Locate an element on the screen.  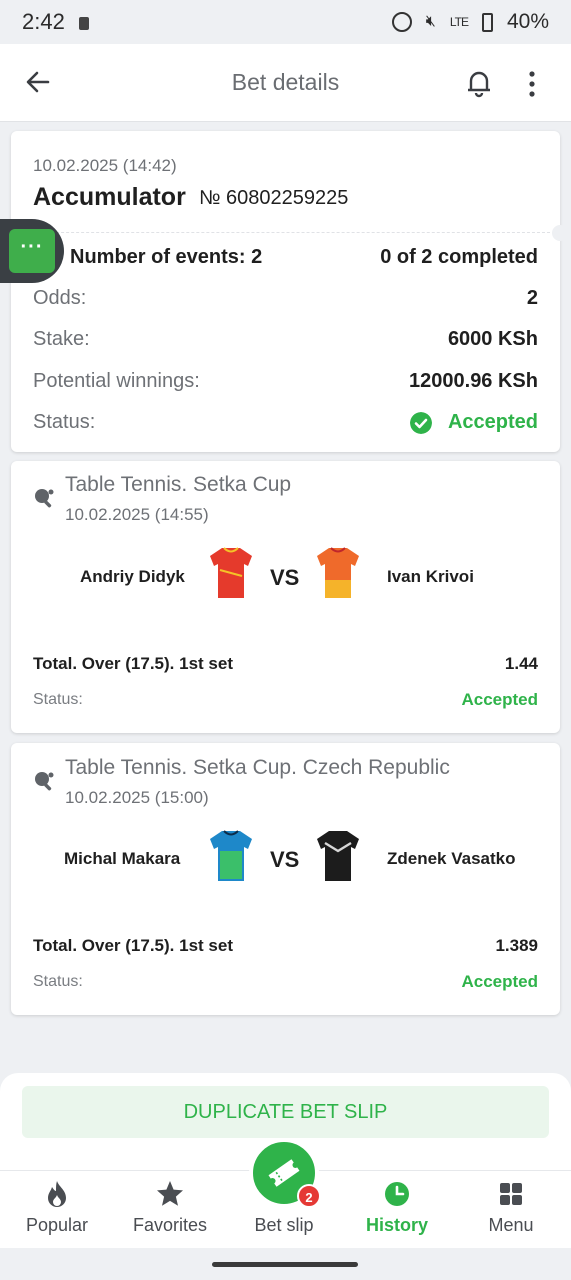
clock-icon is located at coordinates (397, 1194).